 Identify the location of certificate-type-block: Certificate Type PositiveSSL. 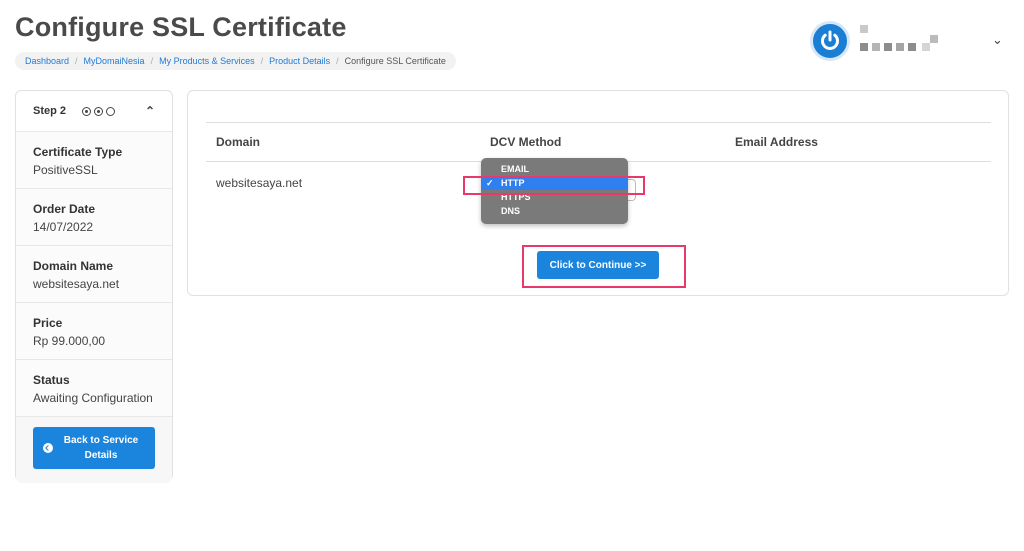
(94, 160).